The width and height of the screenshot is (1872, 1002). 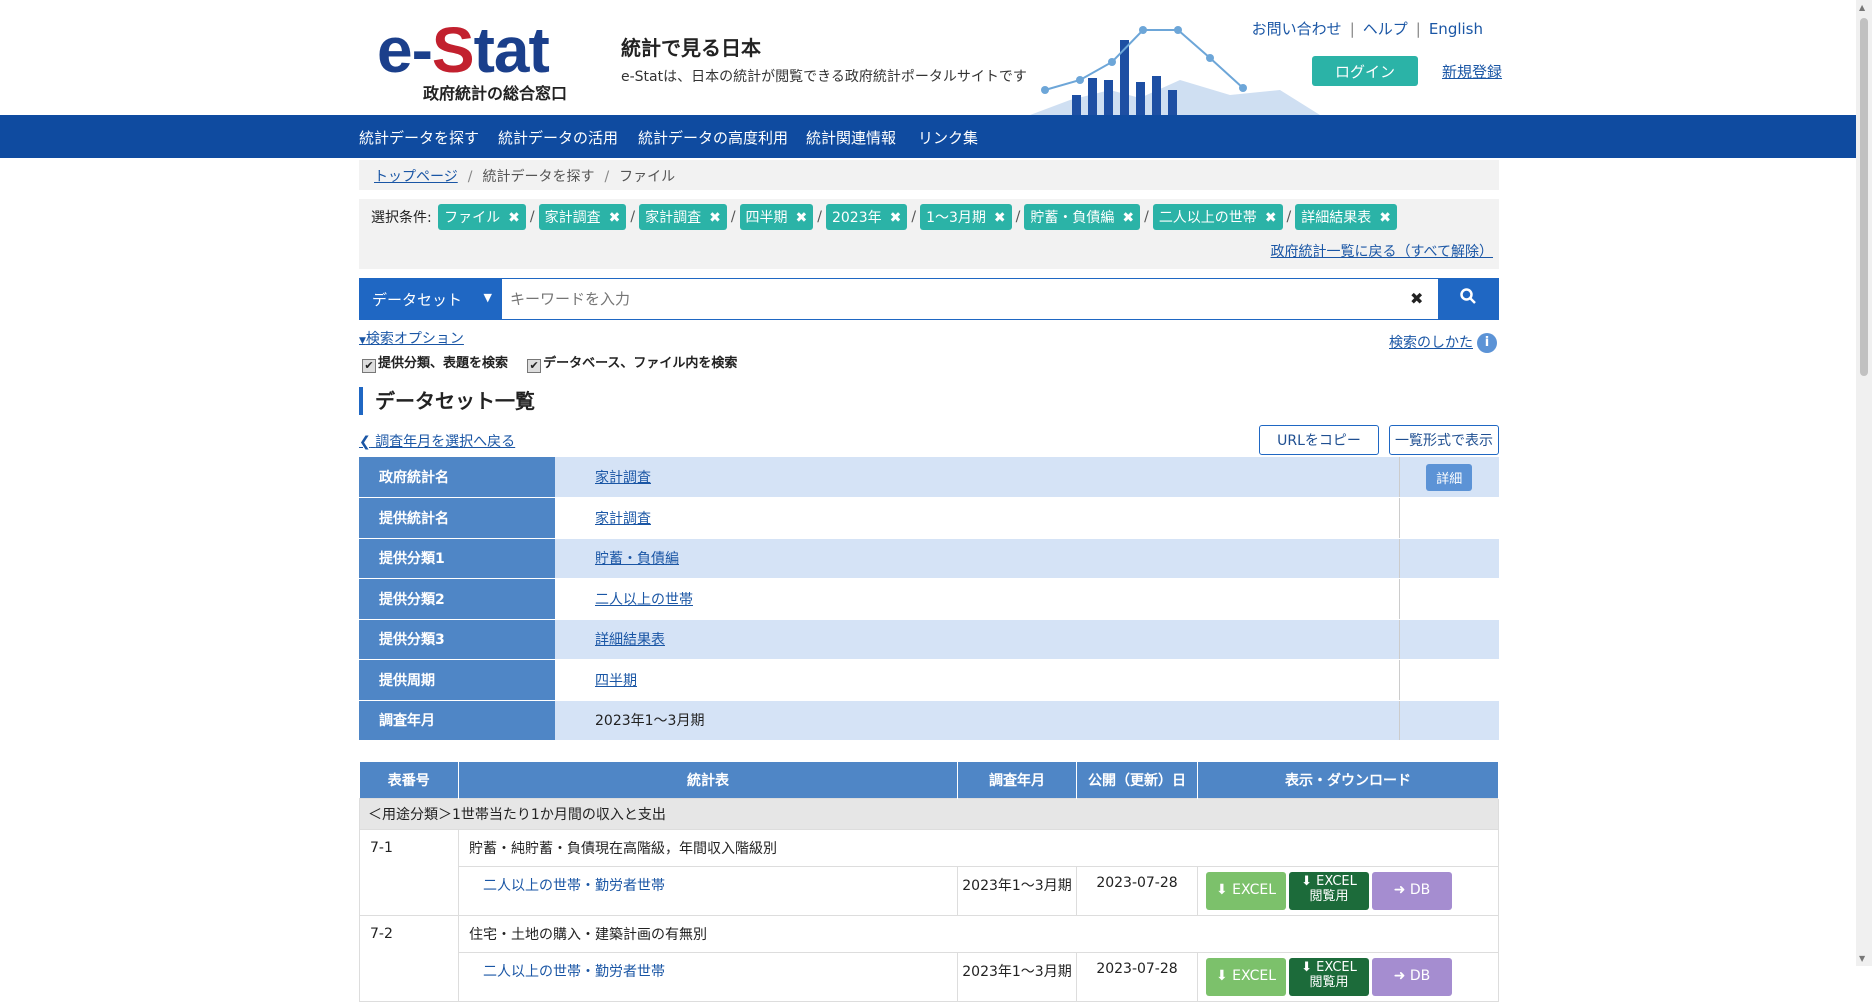 I want to click on table-row: 7-2 住宅・土地の購入・建築計画の有無別, so click(x=929, y=958).